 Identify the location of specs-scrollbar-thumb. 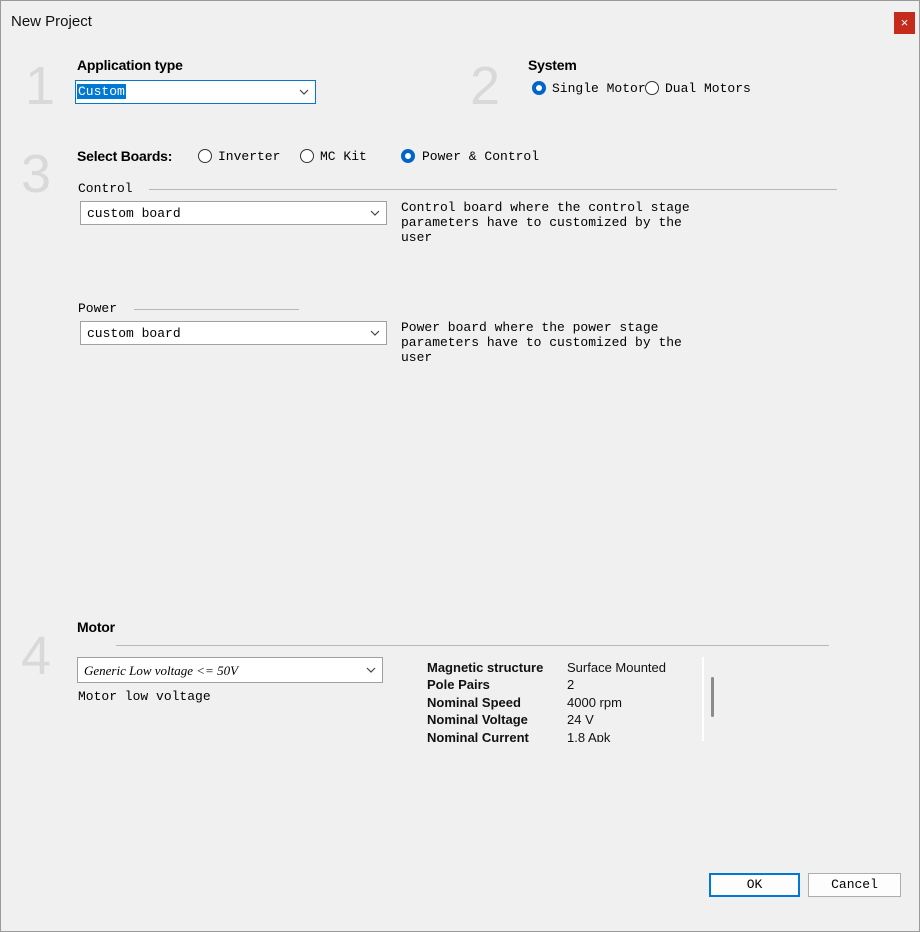
(712, 697).